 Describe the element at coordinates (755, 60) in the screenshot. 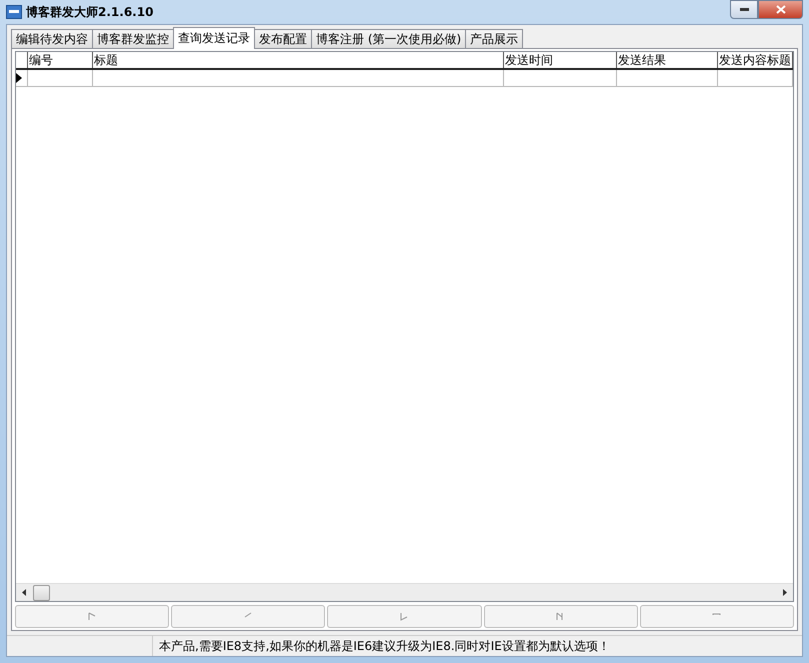

I see `column-header: 发送内容标题` at that location.